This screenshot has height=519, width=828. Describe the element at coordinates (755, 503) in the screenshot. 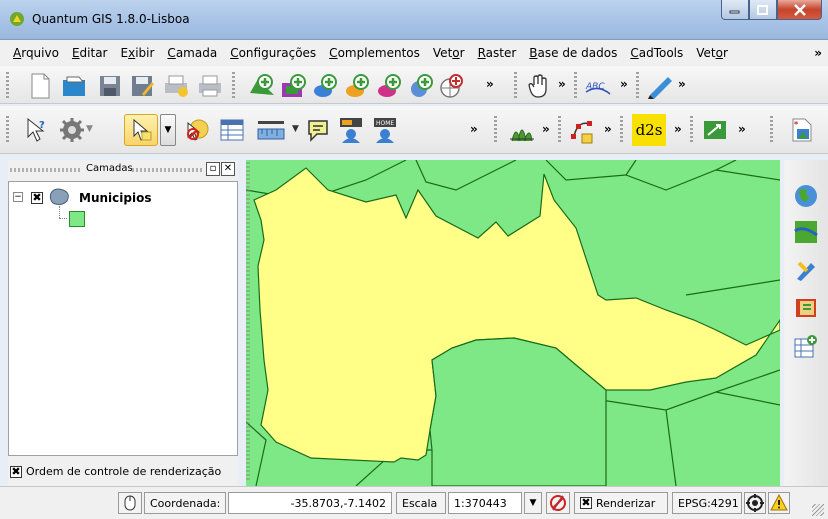

I see `projection-button` at that location.